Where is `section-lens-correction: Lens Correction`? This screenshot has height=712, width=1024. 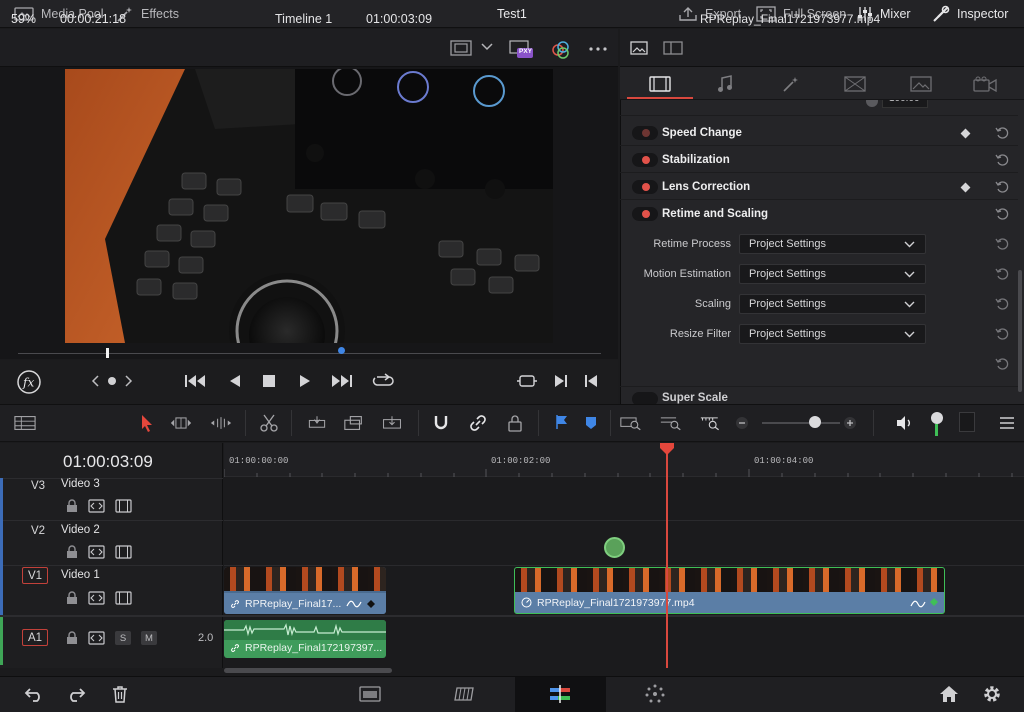 section-lens-correction: Lens Correction is located at coordinates (819, 187).